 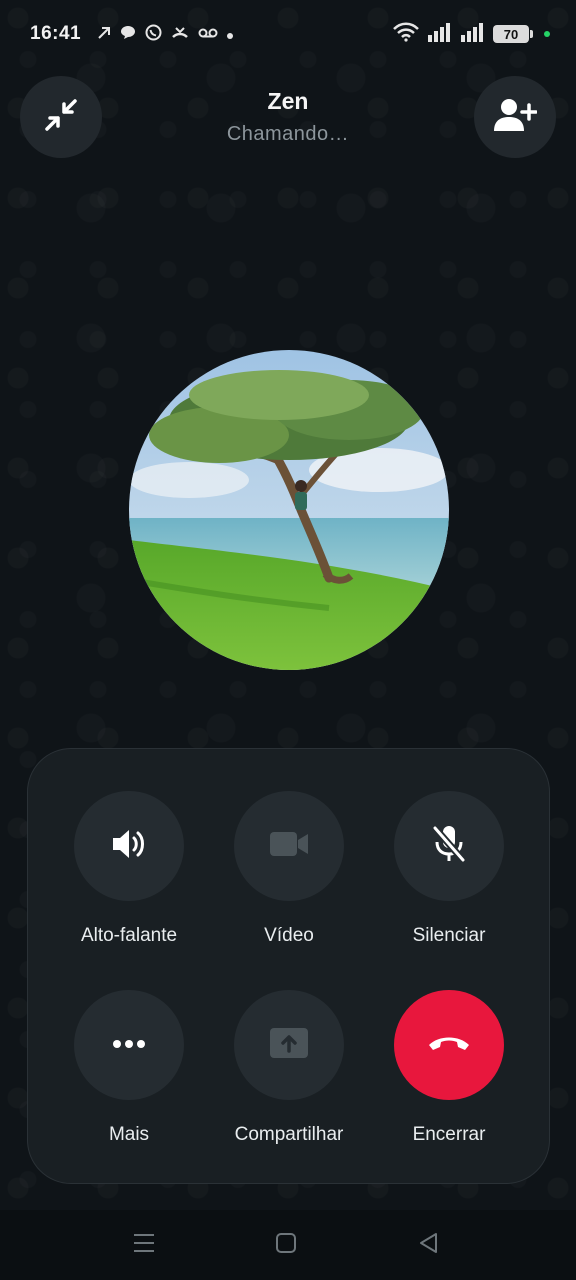 I want to click on minimize-icon, so click(x=61, y=117).